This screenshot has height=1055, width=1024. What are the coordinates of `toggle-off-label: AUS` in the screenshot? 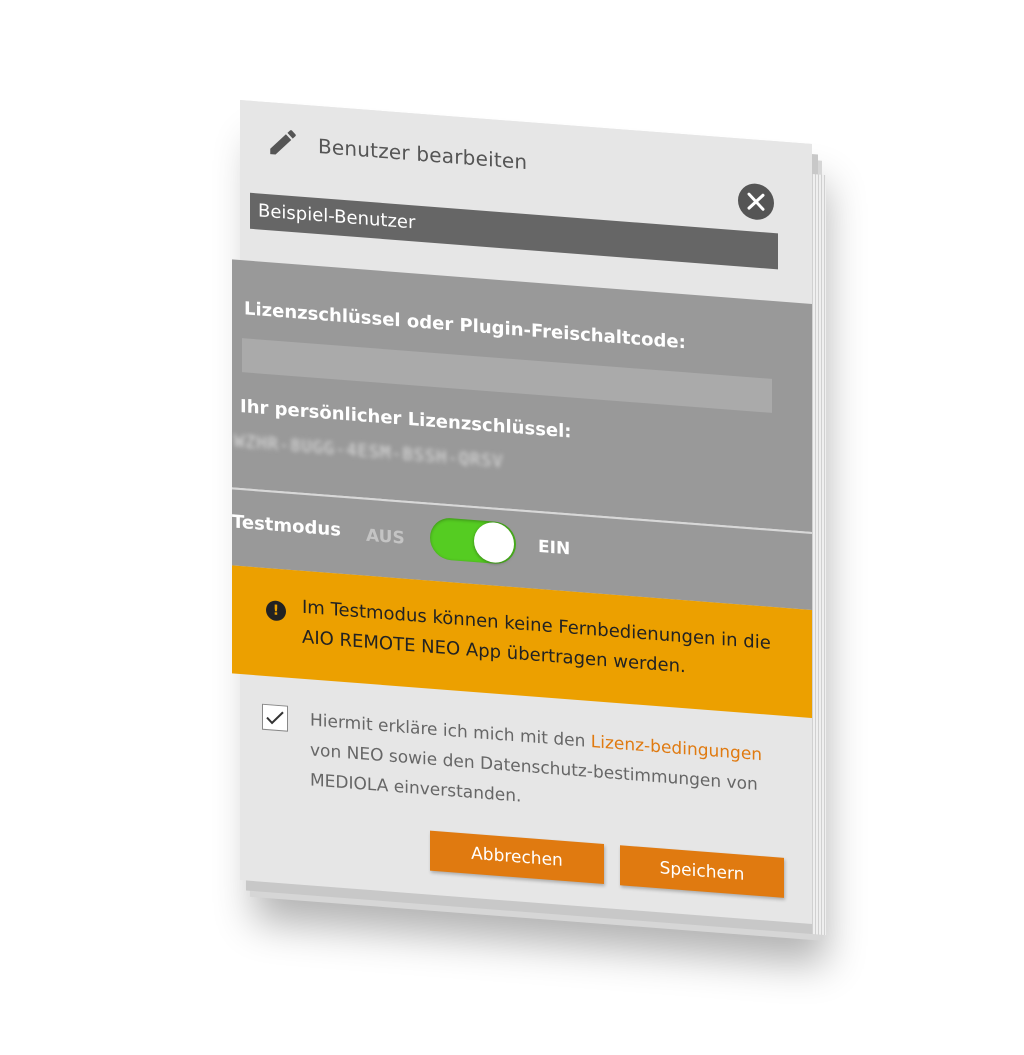 It's located at (385, 537).